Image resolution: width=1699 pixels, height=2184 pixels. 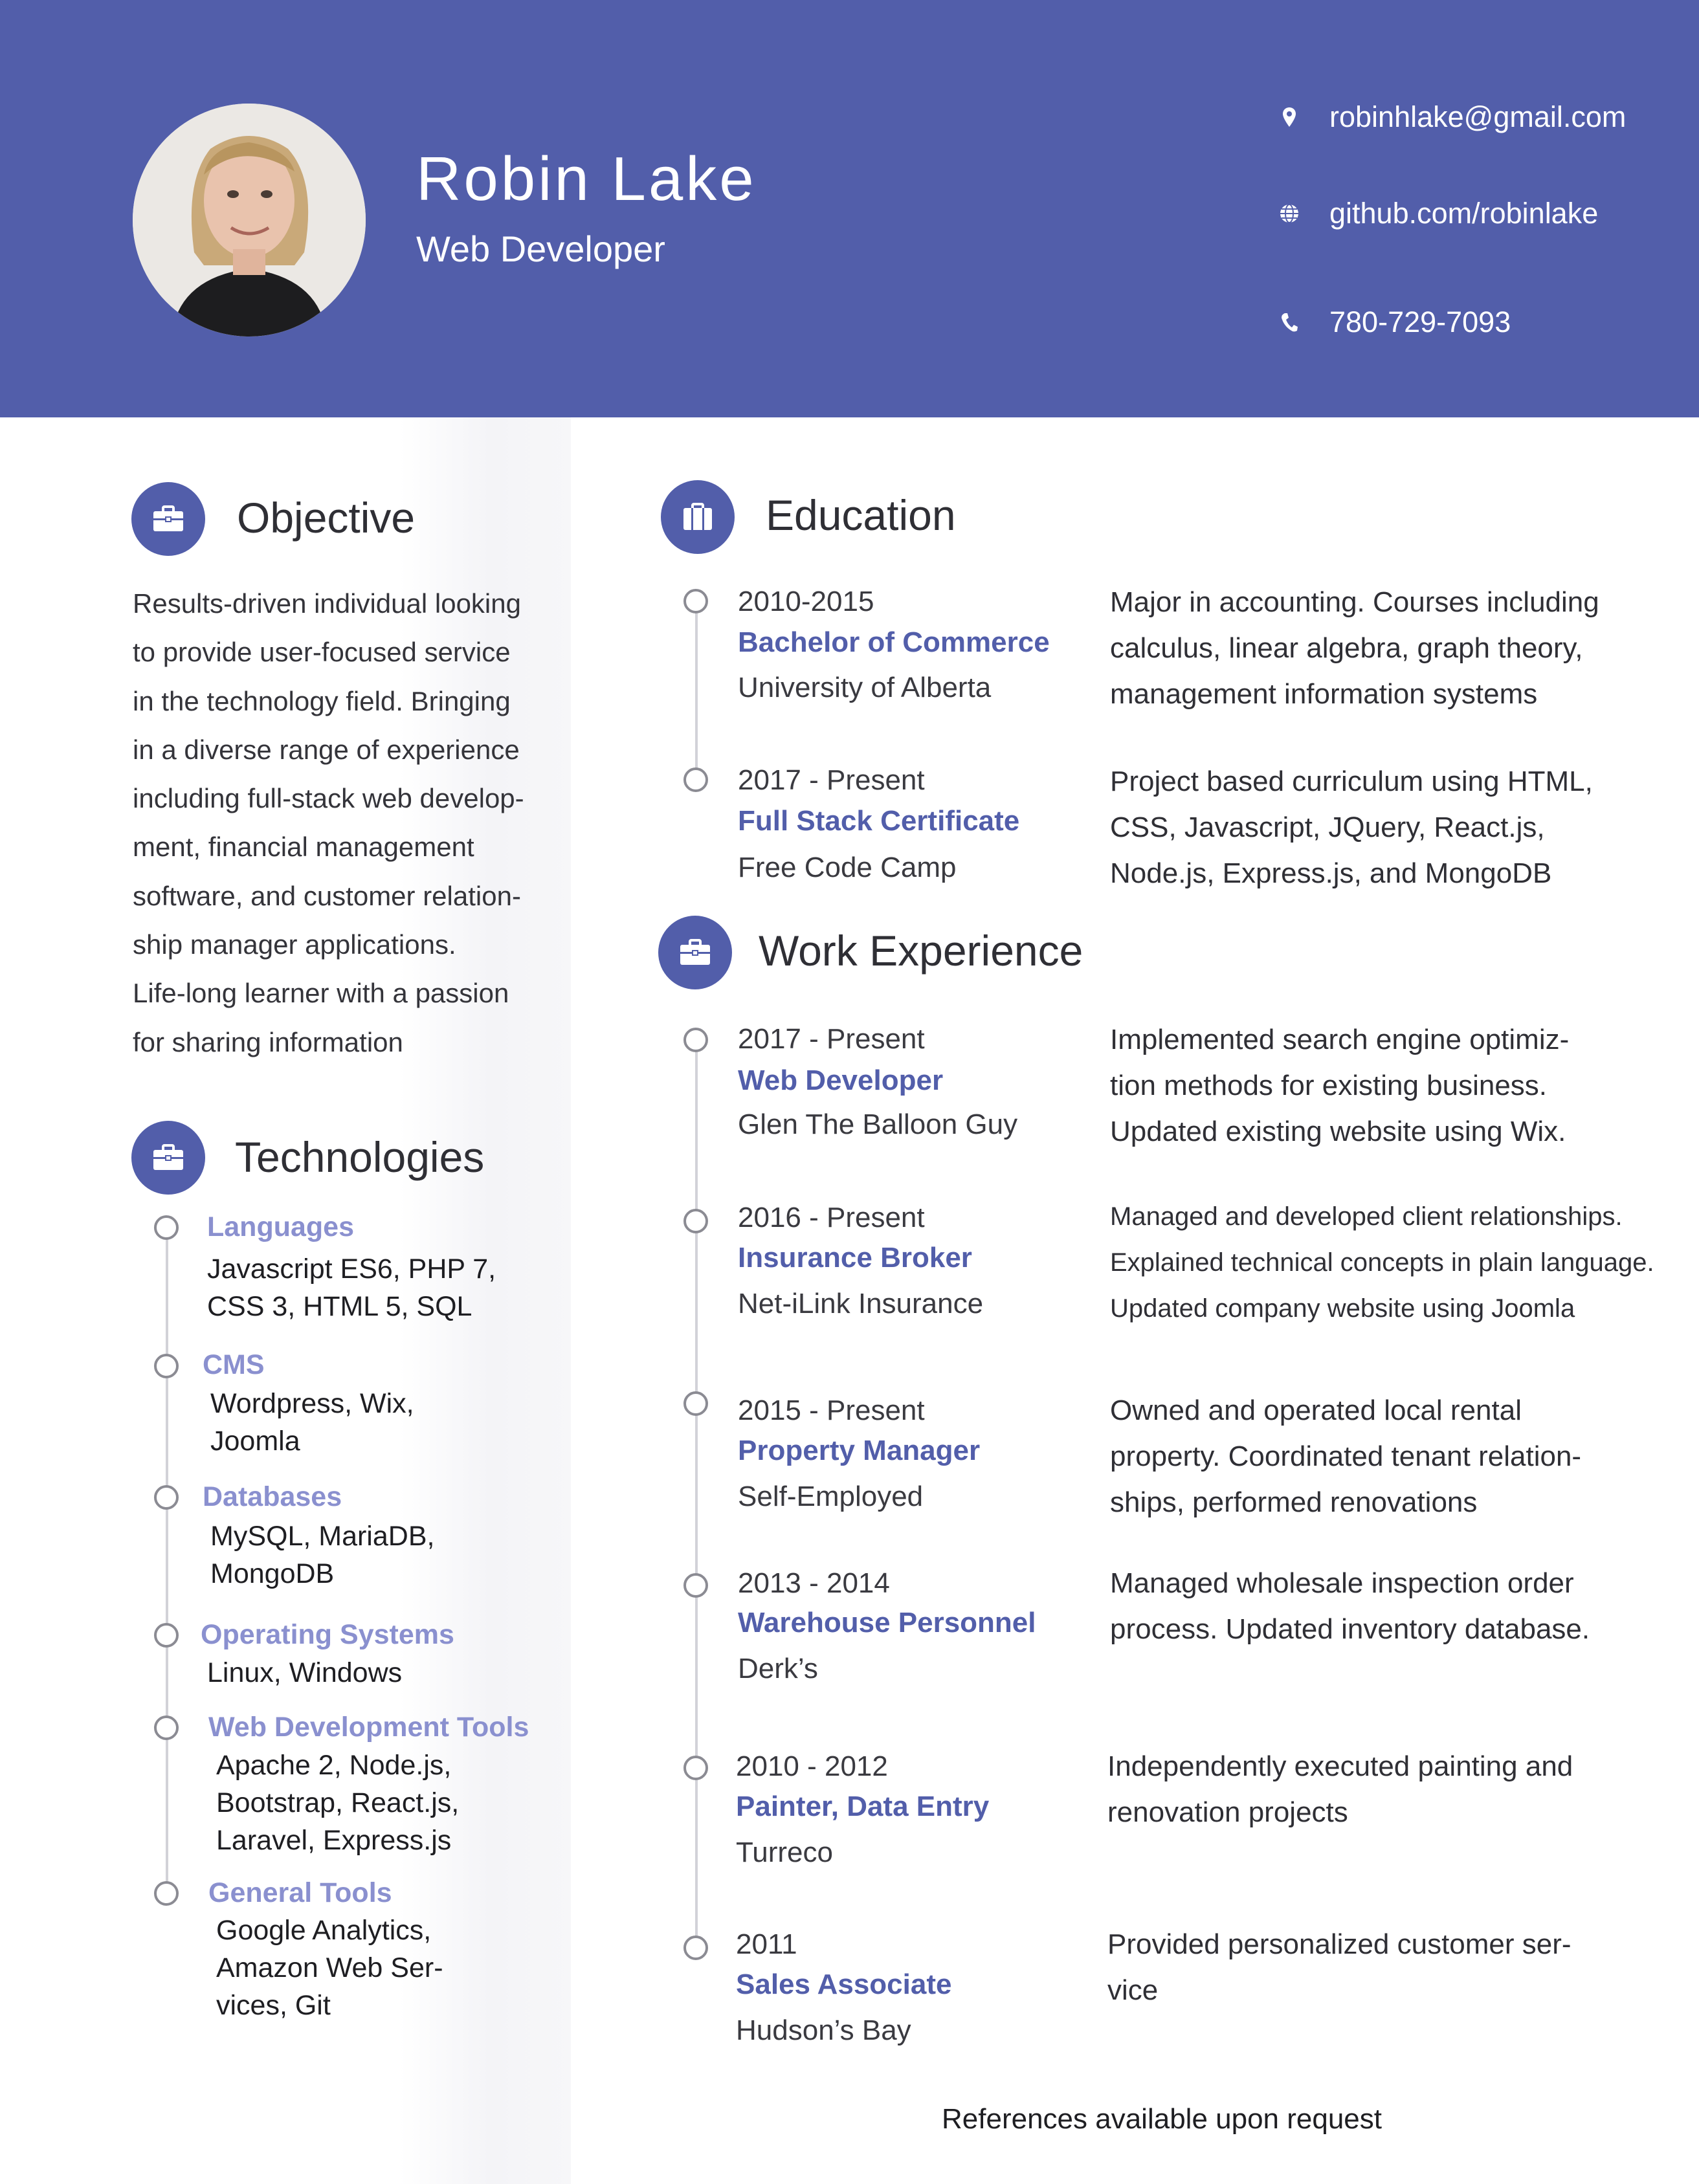 I want to click on entry-title: Property Manager, so click(x=859, y=1450).